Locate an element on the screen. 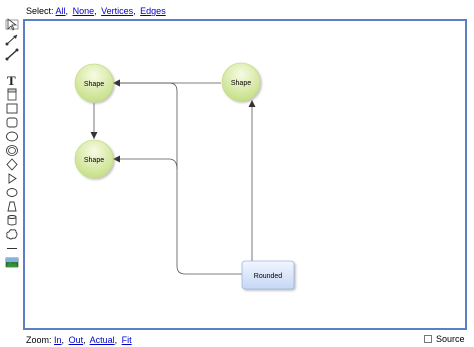  source-checkbox is located at coordinates (428, 339).